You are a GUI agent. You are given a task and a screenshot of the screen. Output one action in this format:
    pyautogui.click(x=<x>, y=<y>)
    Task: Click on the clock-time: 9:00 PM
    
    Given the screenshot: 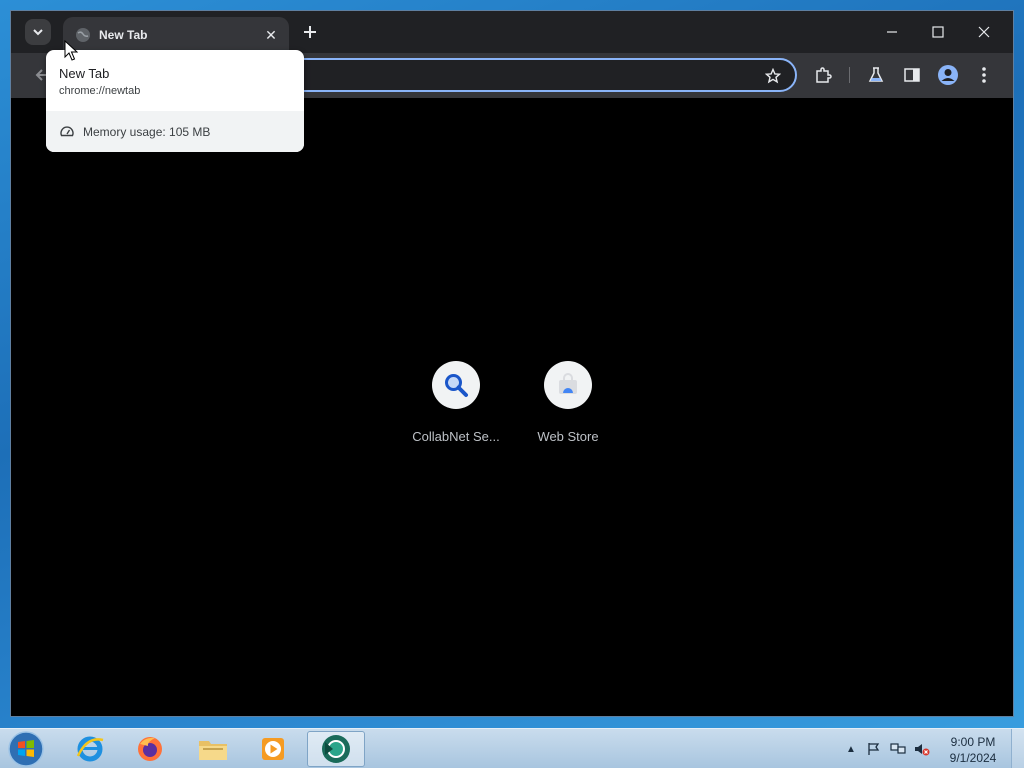 What is the action you would take?
    pyautogui.click(x=973, y=742)
    